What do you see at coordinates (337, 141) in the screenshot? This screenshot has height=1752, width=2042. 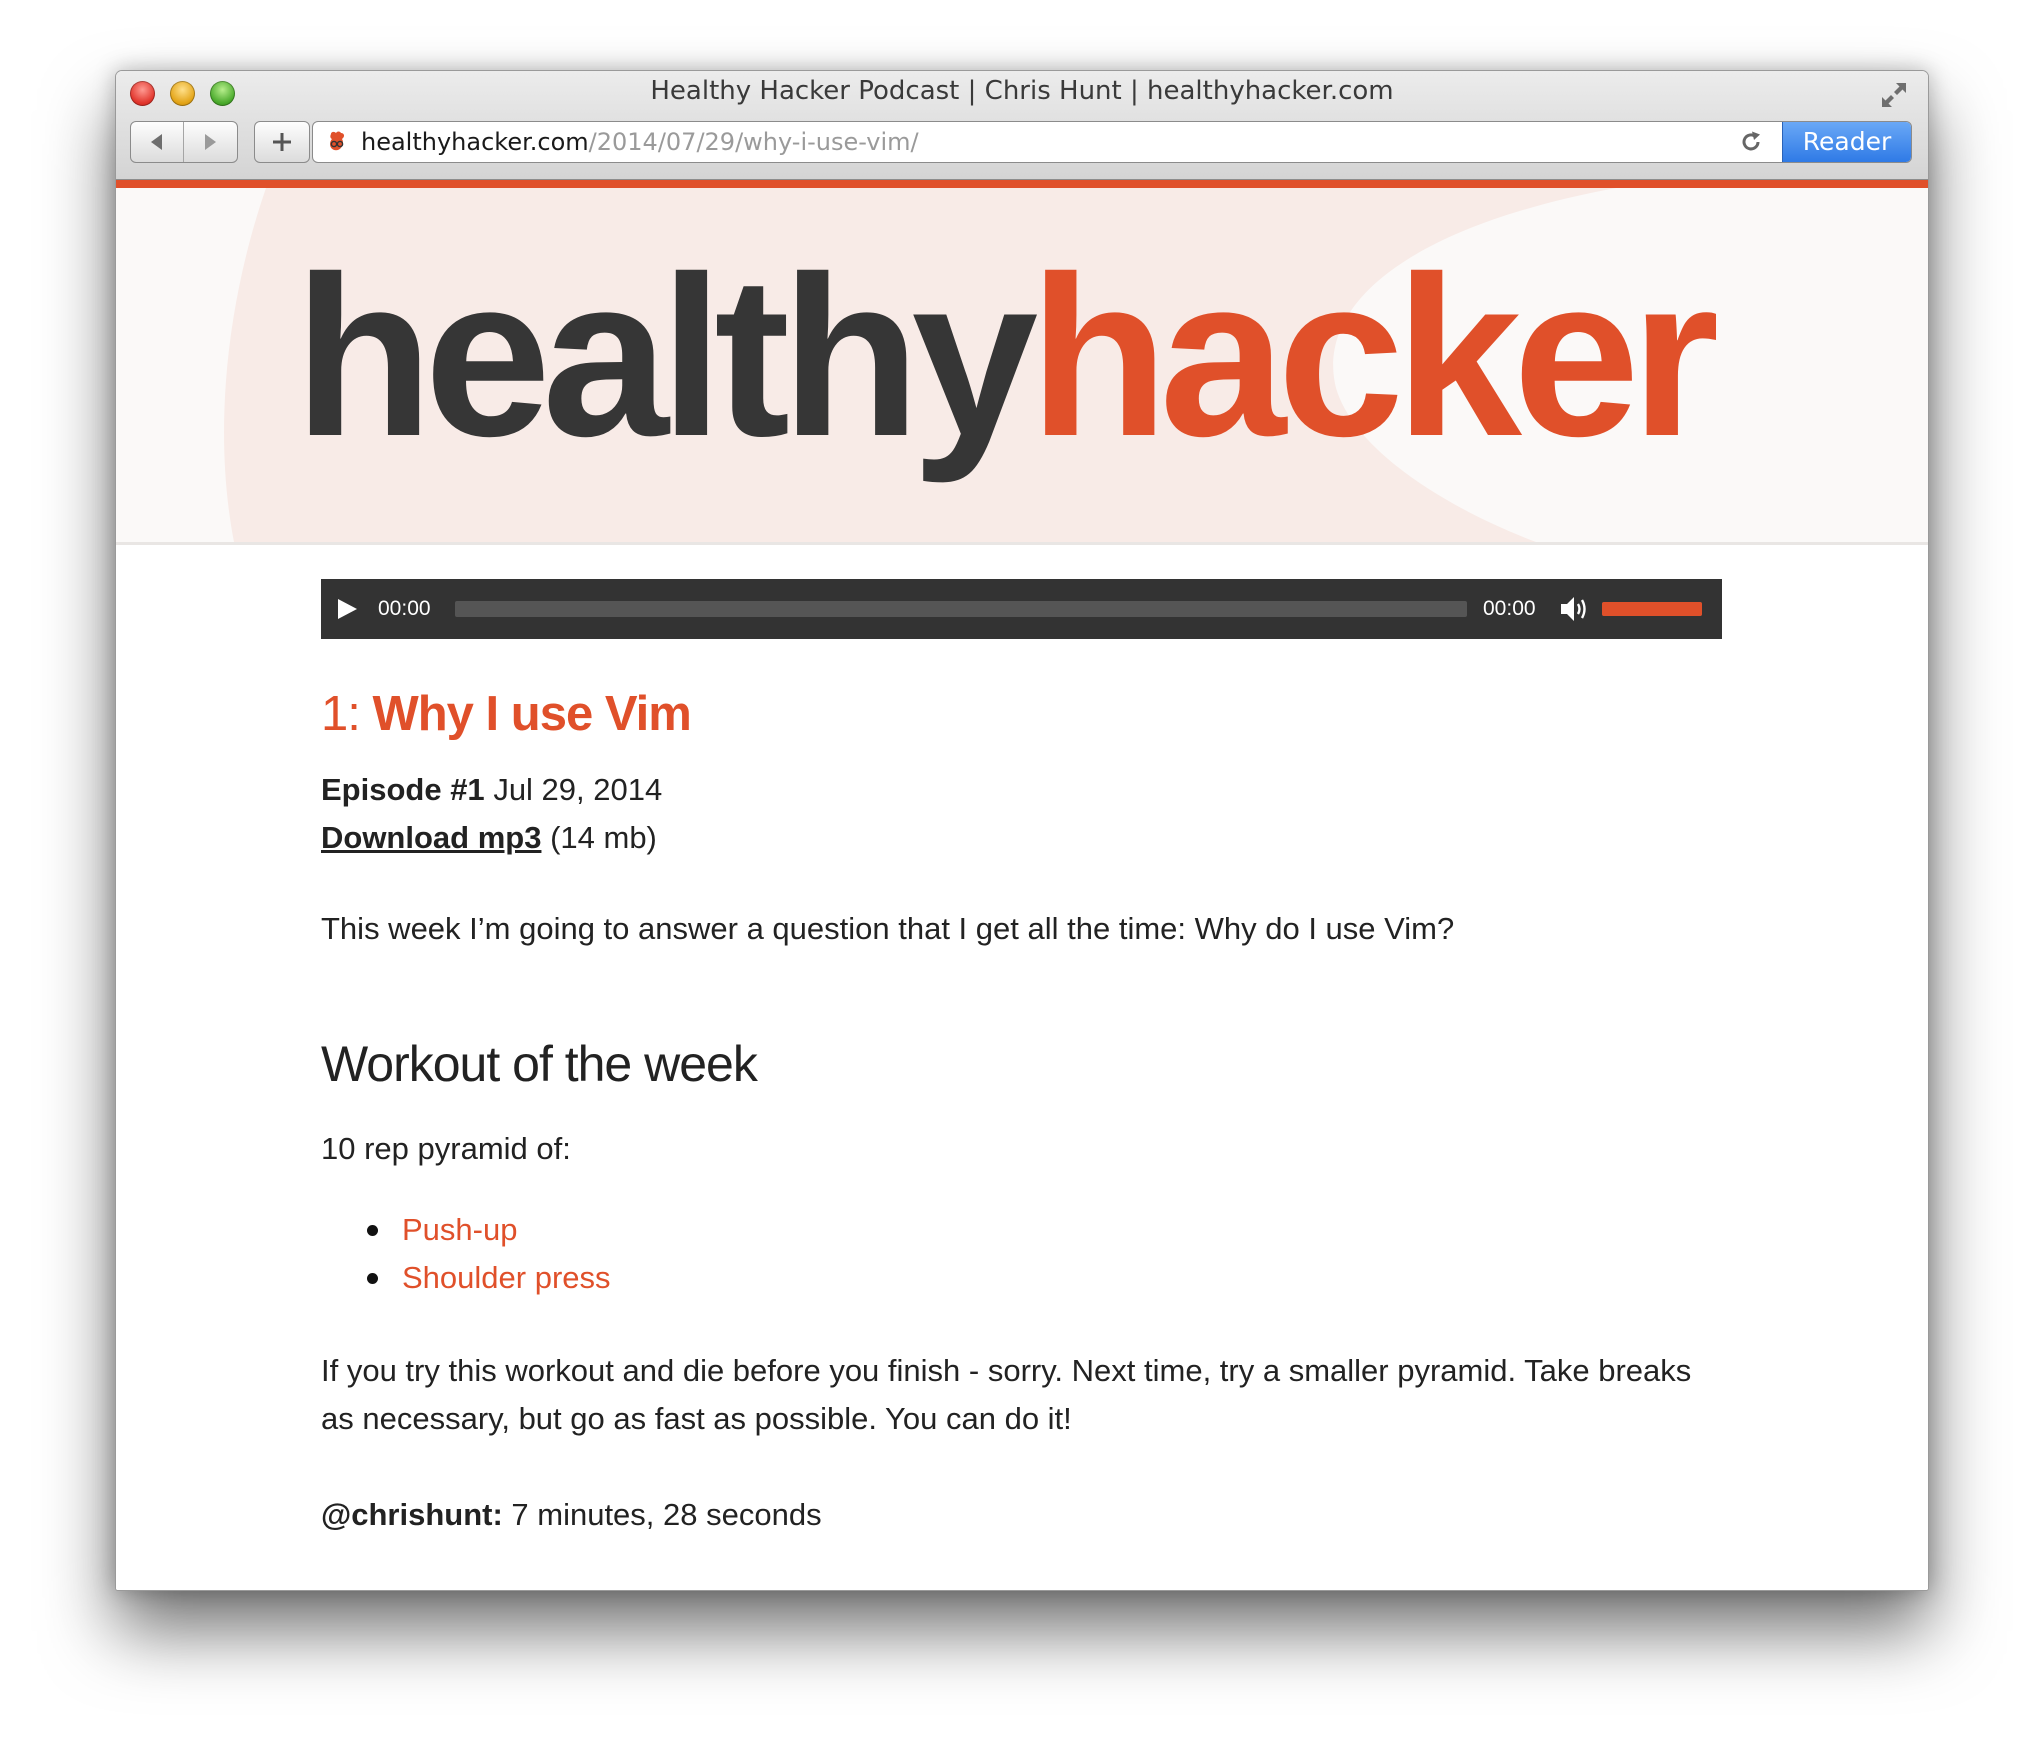 I see `site-favicon-icon` at bounding box center [337, 141].